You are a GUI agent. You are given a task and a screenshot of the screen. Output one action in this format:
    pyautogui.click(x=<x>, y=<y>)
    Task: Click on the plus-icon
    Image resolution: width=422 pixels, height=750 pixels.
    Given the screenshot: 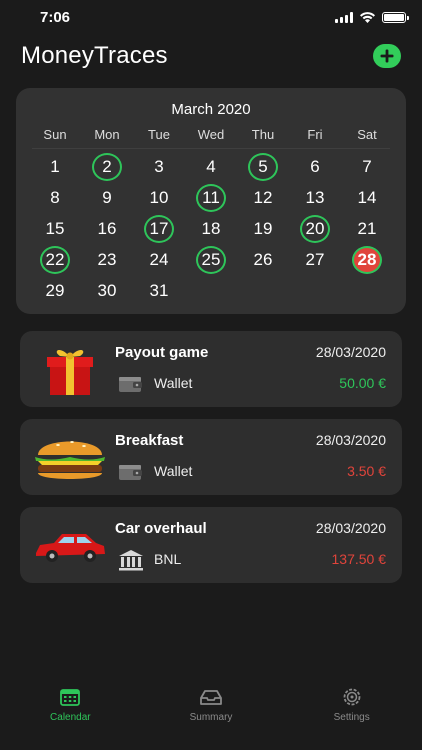 What is the action you would take?
    pyautogui.click(x=387, y=56)
    